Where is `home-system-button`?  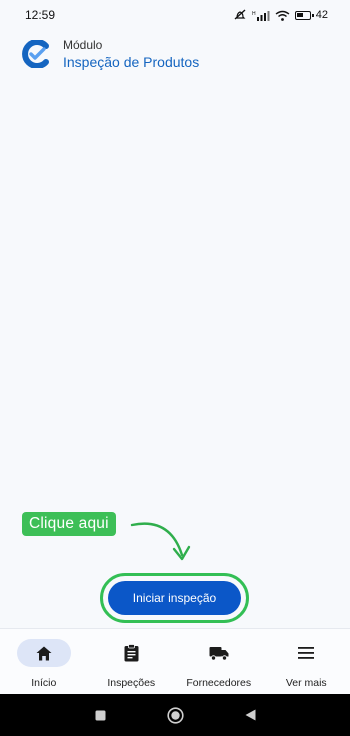 home-system-button is located at coordinates (175, 715).